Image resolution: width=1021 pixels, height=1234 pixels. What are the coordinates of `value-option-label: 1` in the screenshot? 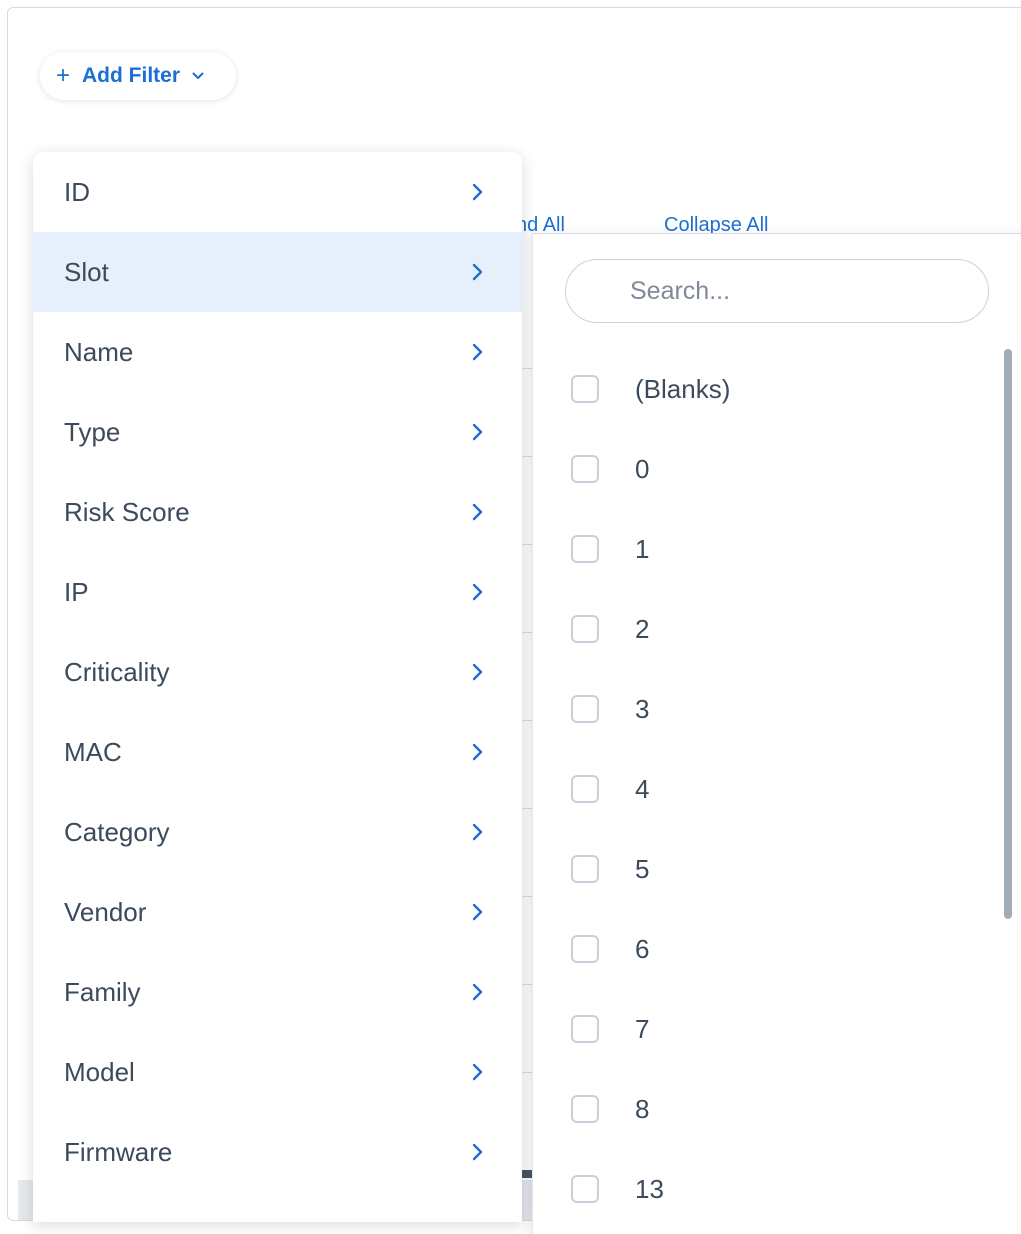 It's located at (642, 548).